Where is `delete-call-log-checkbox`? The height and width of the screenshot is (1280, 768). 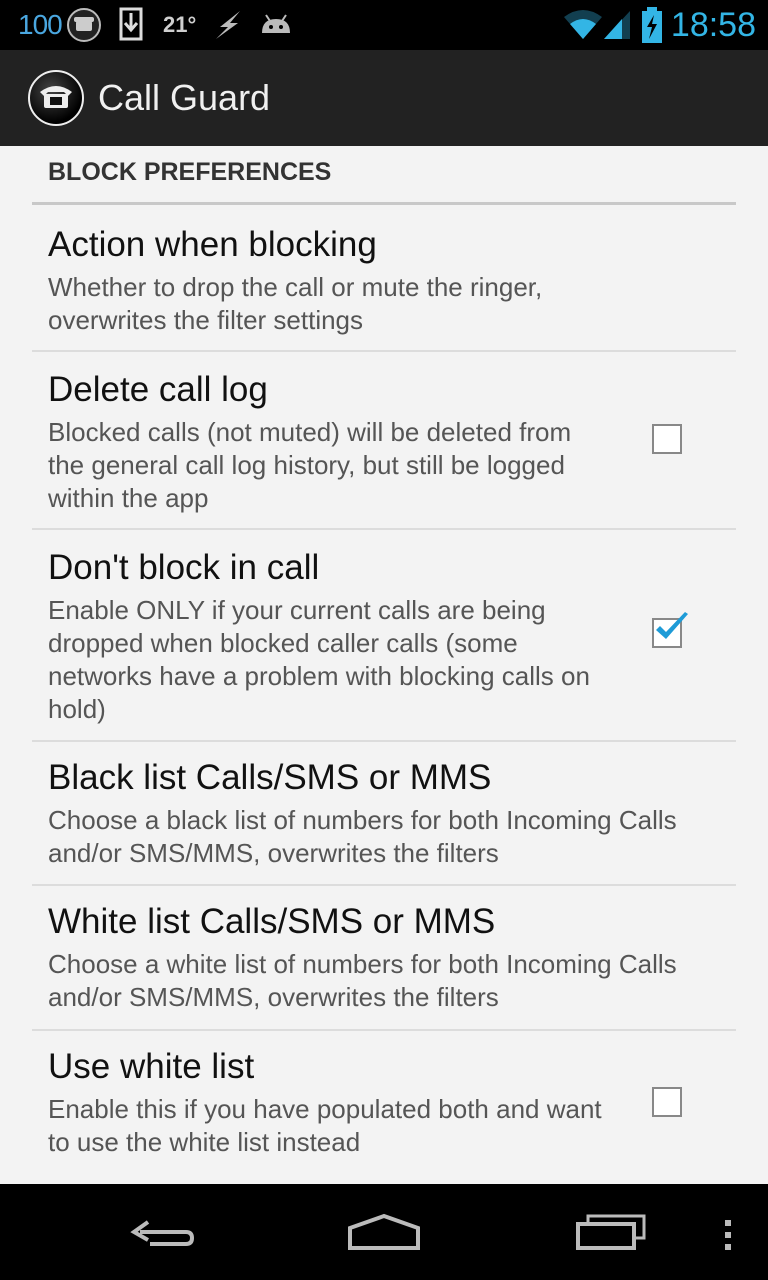
delete-call-log-checkbox is located at coordinates (667, 439).